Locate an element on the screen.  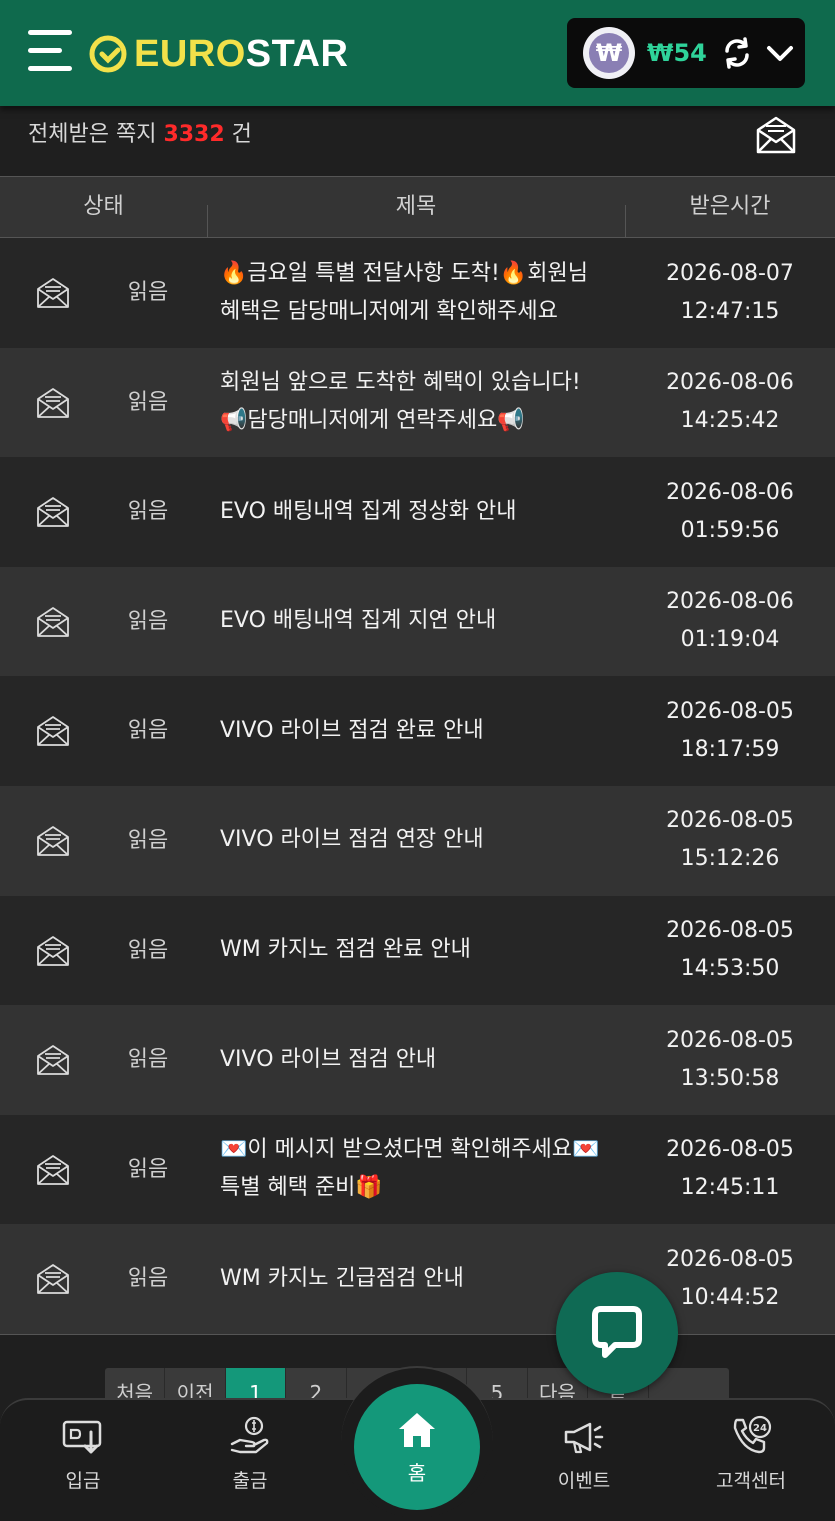
table-row: 읽음 VIVO 라이브 점검 연장 안내 2026-08-05 15:12:26 is located at coordinates (417, 840).